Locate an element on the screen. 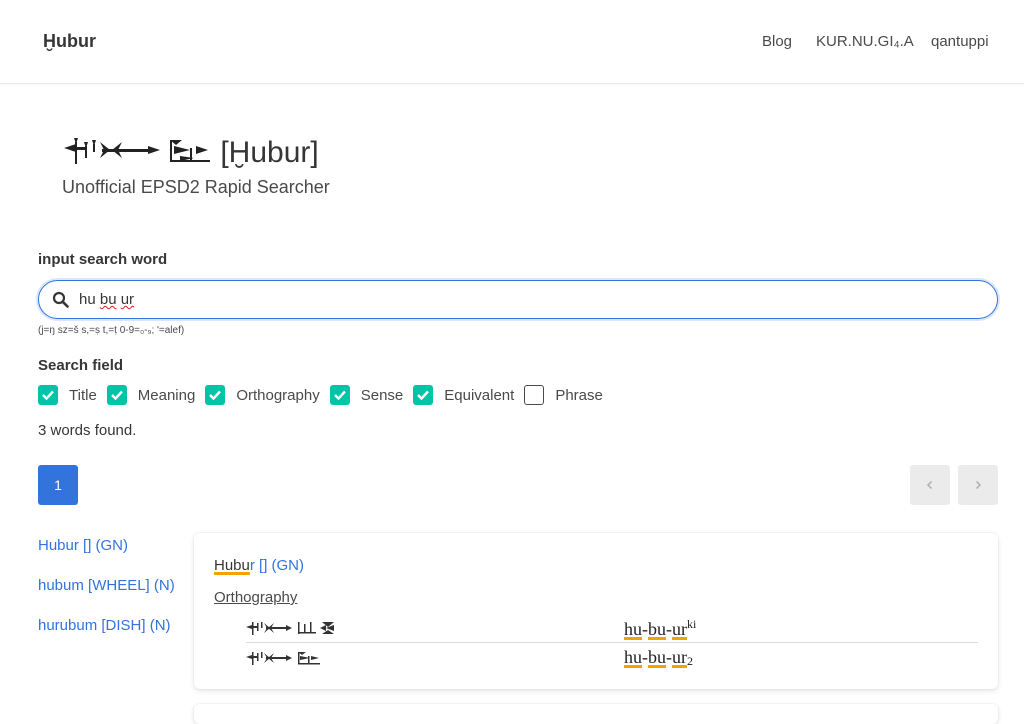  result-link: Hubur [] (GN) is located at coordinates (83, 545).